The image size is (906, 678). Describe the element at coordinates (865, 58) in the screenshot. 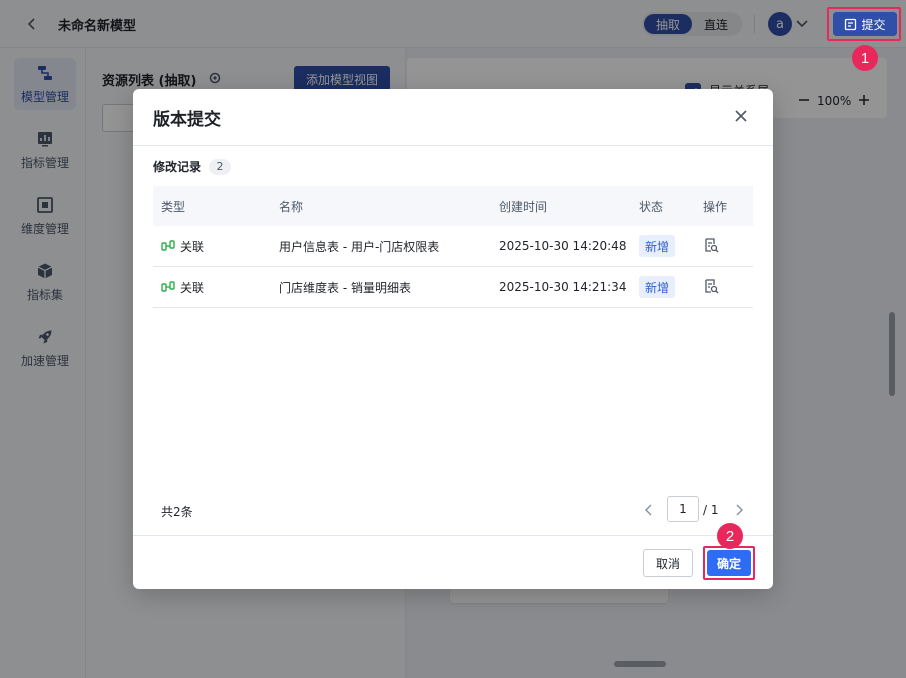

I see `step-badge-1: 1` at that location.